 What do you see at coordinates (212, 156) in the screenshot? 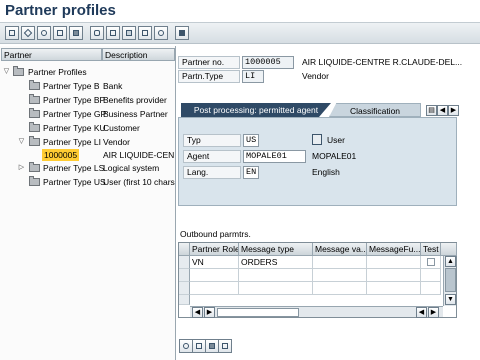
I see `agent-label: Agent` at bounding box center [212, 156].